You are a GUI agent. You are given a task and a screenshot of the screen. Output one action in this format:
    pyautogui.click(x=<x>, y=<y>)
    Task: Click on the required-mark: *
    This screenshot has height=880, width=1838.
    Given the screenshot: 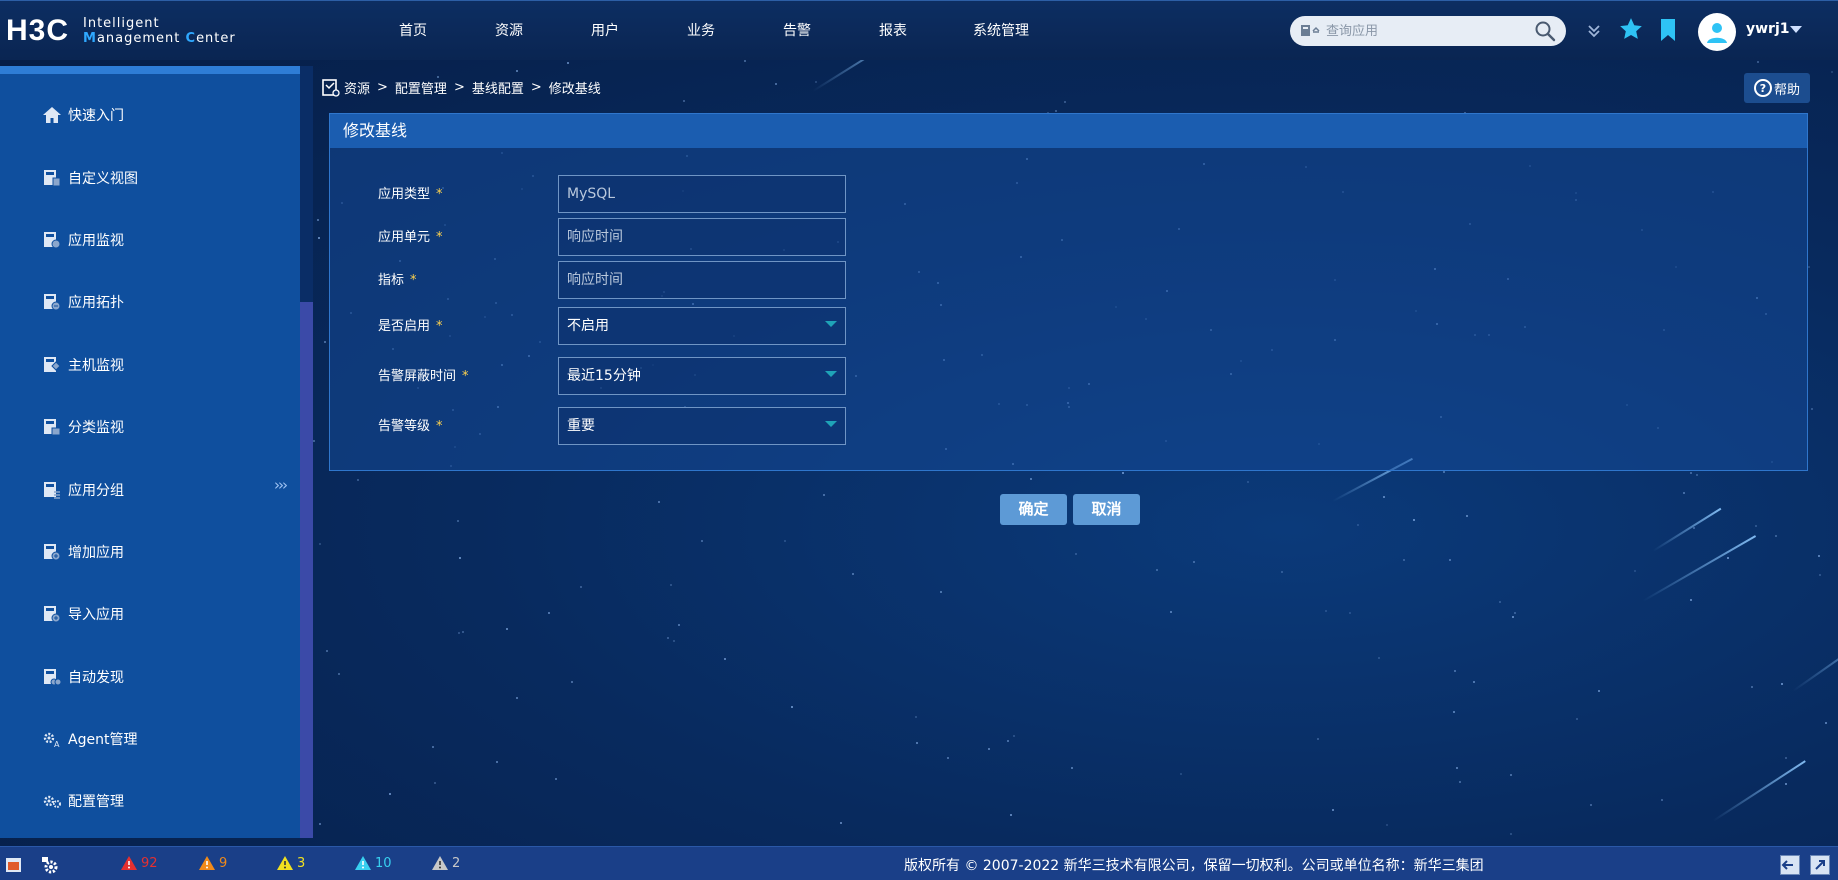 What is the action you would take?
    pyautogui.click(x=439, y=237)
    